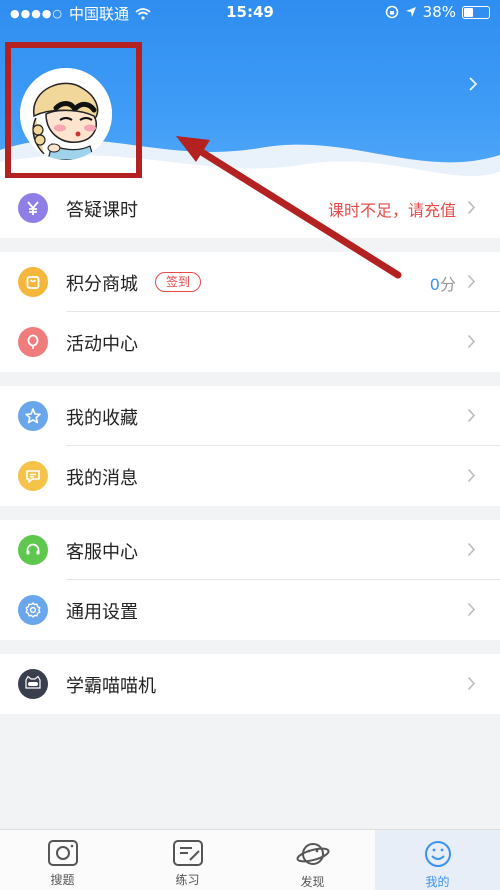  What do you see at coordinates (102, 210) in the screenshot?
I see `menu-label: 答疑课时` at bounding box center [102, 210].